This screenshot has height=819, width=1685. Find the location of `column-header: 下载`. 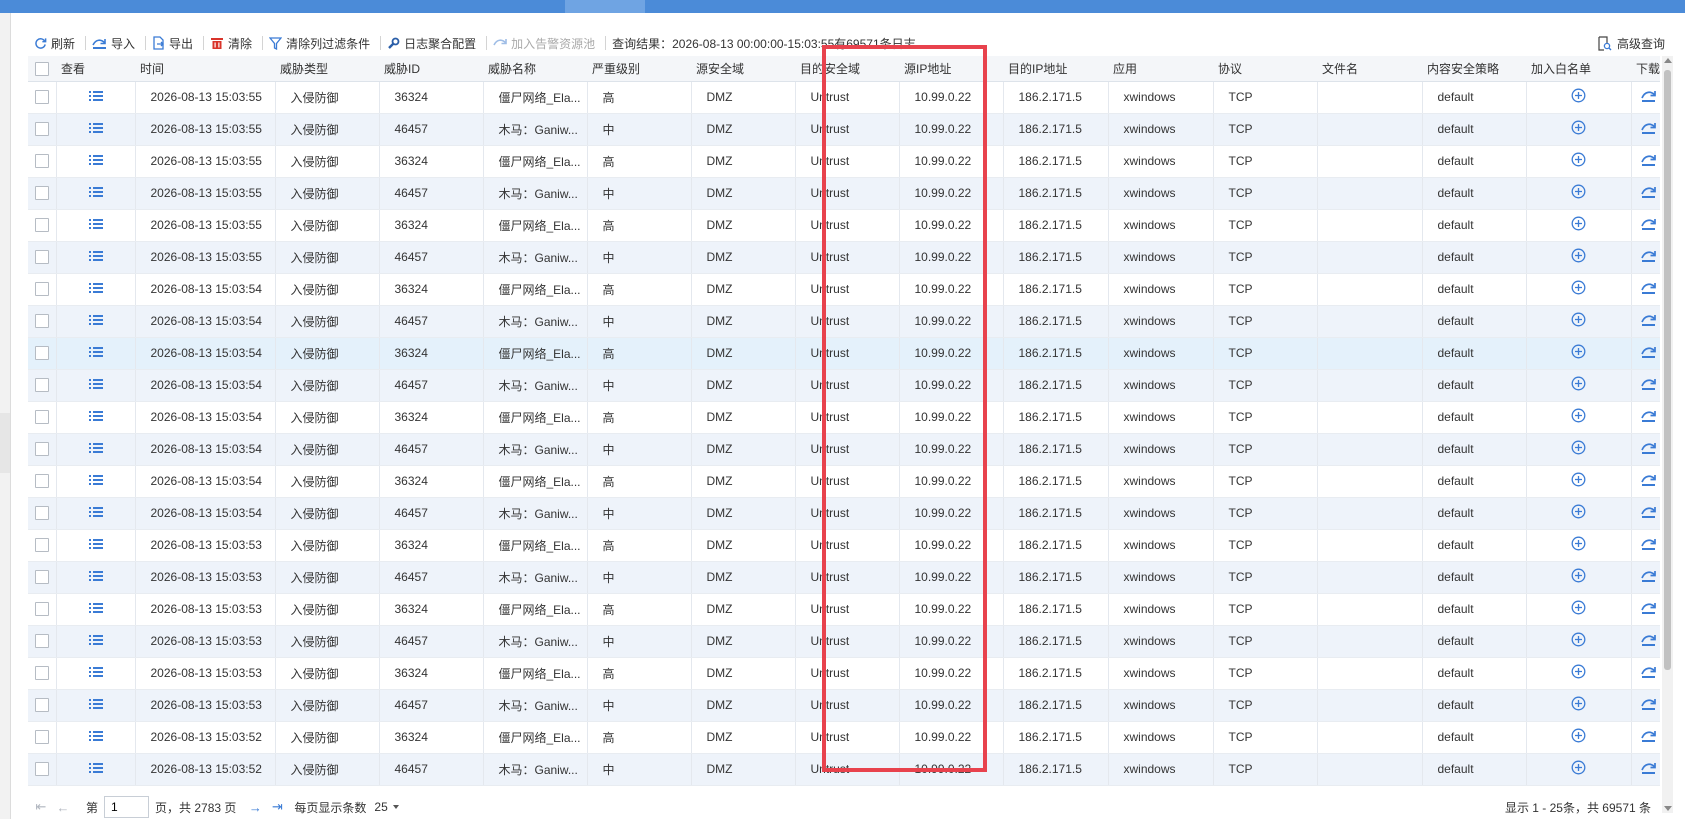

column-header: 下载 is located at coordinates (1645, 69).